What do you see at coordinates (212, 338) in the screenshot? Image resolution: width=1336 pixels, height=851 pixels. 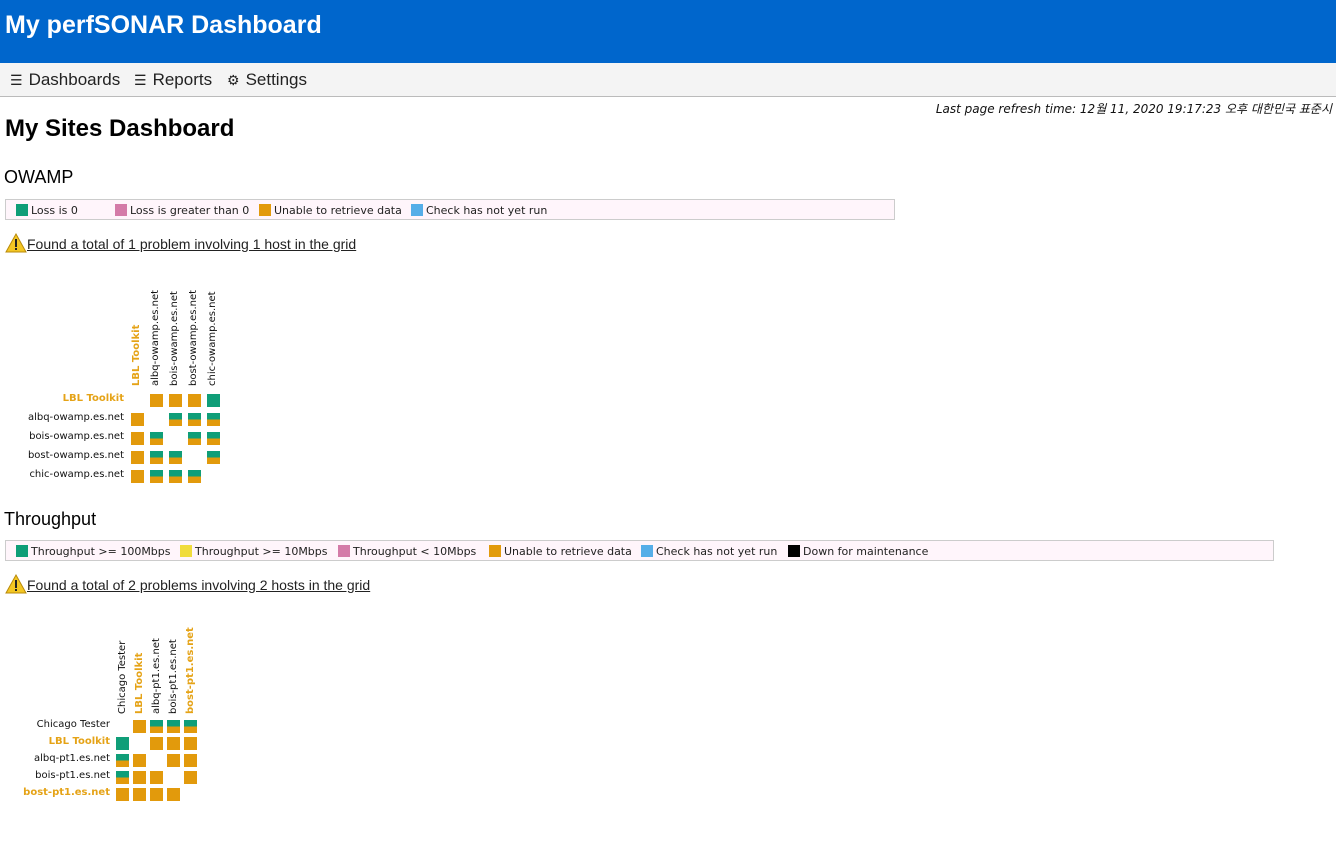 I see `column-label: chic-owamp.es.net` at bounding box center [212, 338].